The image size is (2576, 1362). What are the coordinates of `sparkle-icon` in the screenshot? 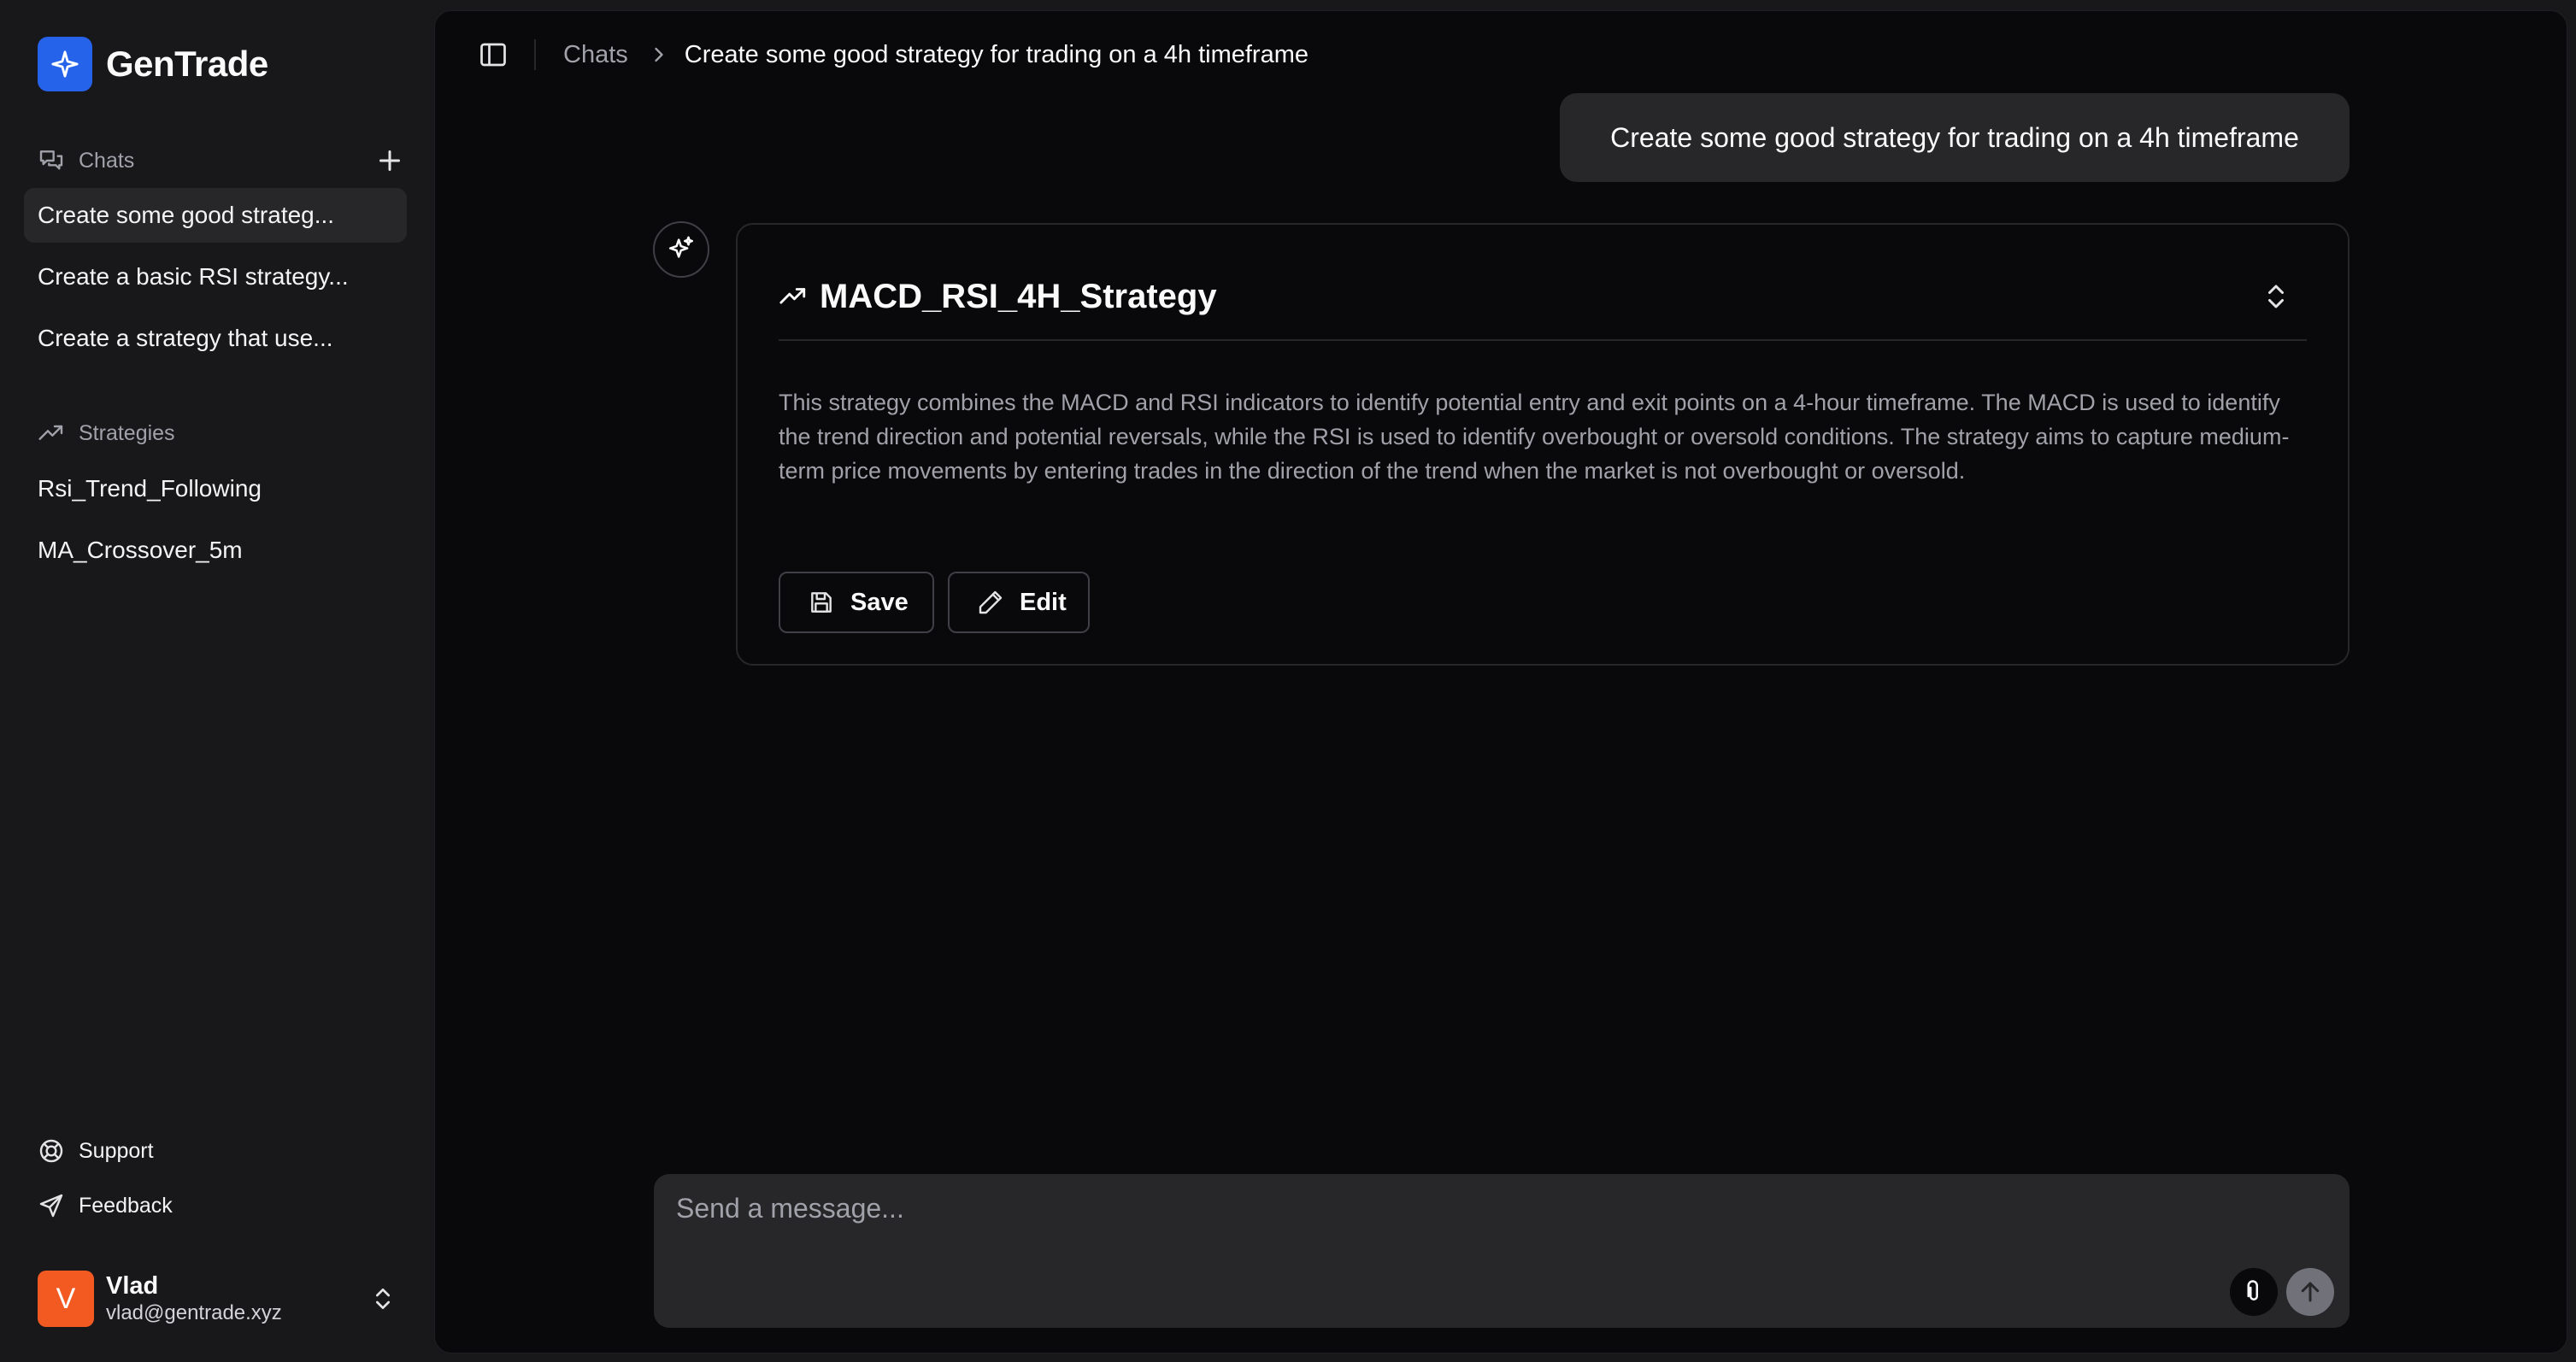 It's located at (65, 64).